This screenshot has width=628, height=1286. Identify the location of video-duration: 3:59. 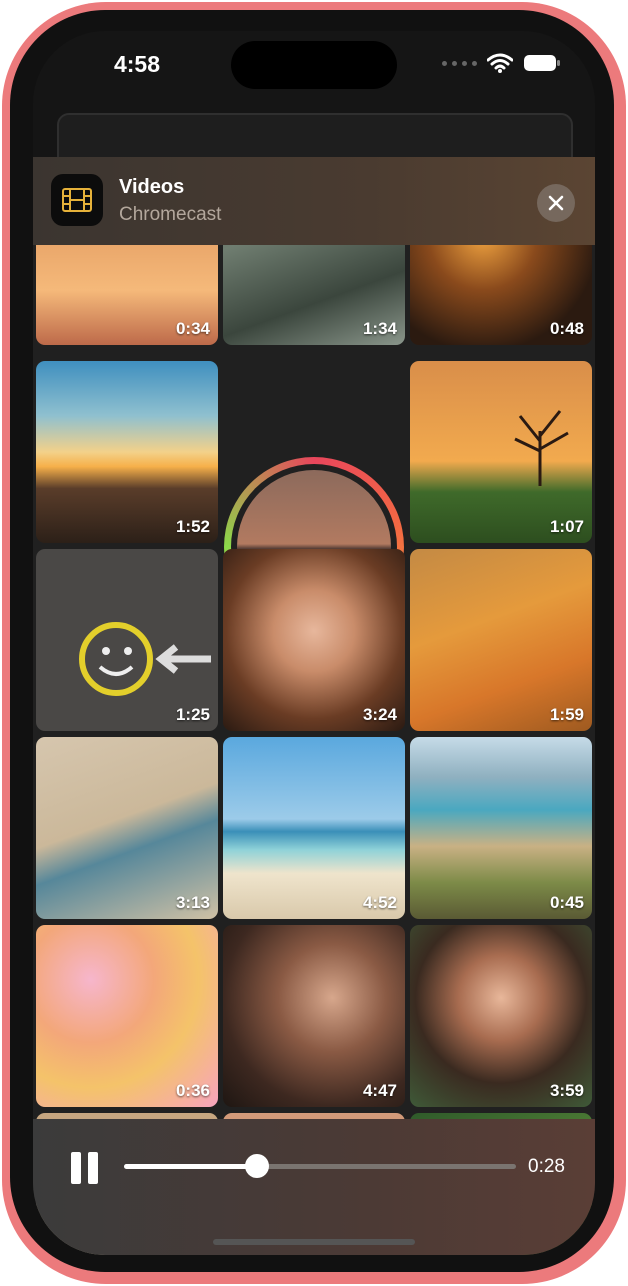
(566, 1090).